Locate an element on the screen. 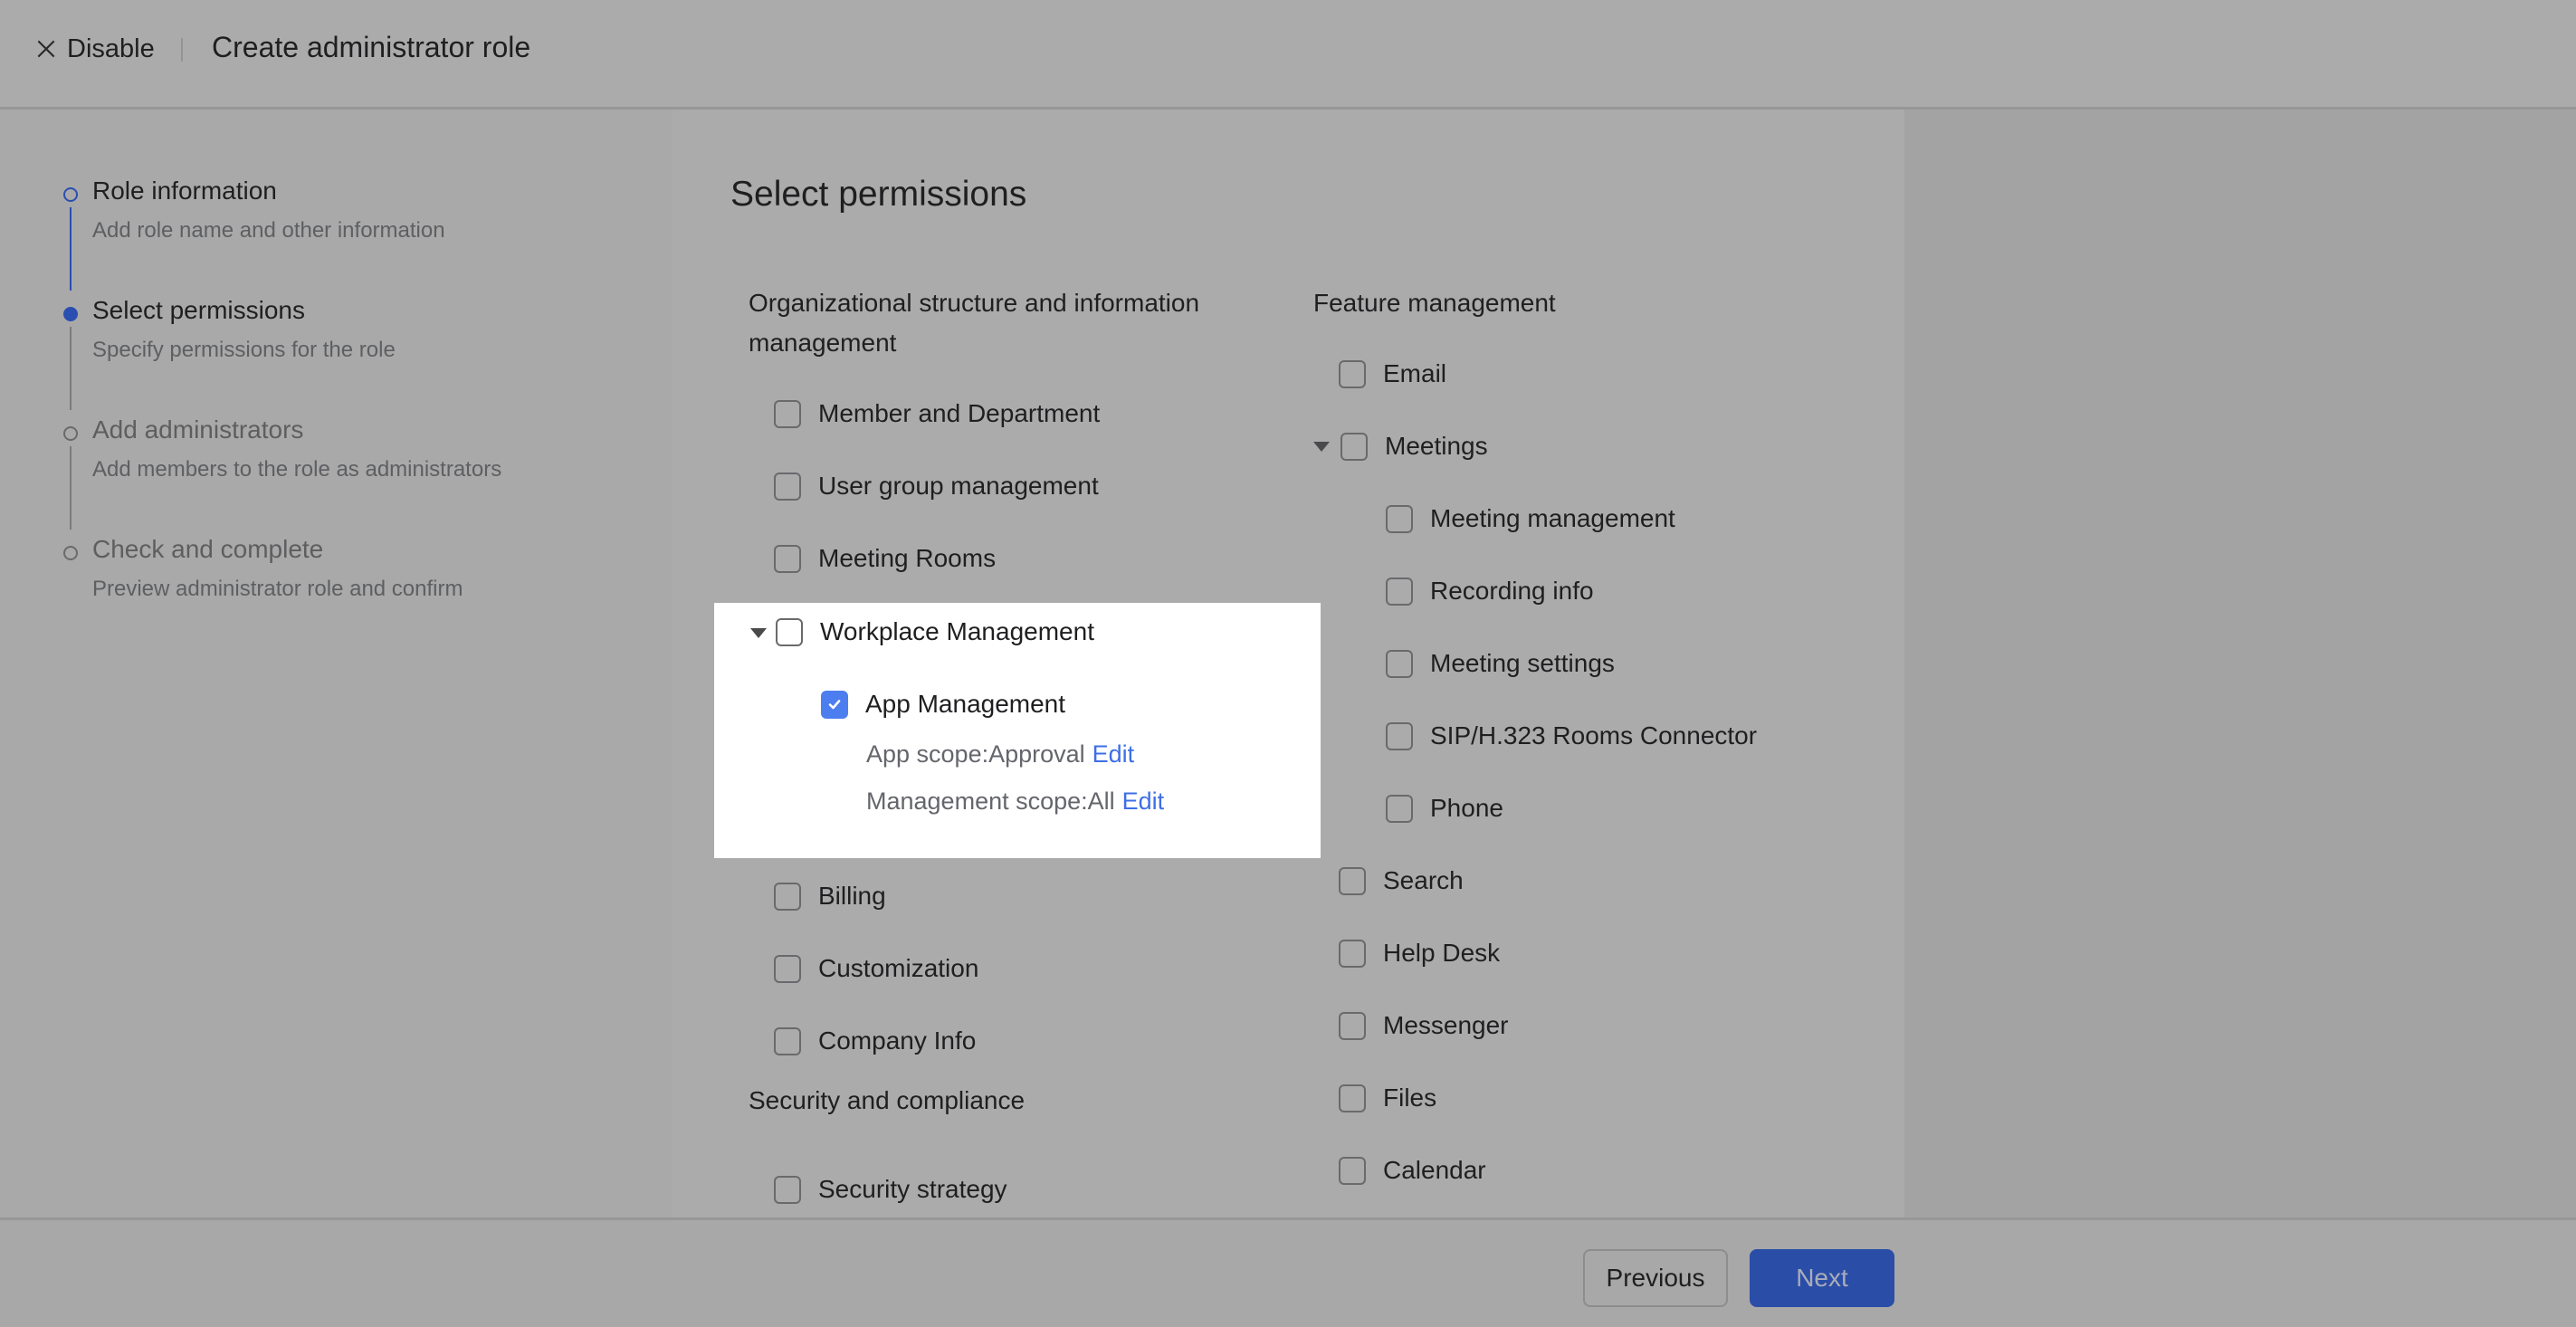 Image resolution: width=2576 pixels, height=1327 pixels. step-dot-done-icon is located at coordinates (70, 194).